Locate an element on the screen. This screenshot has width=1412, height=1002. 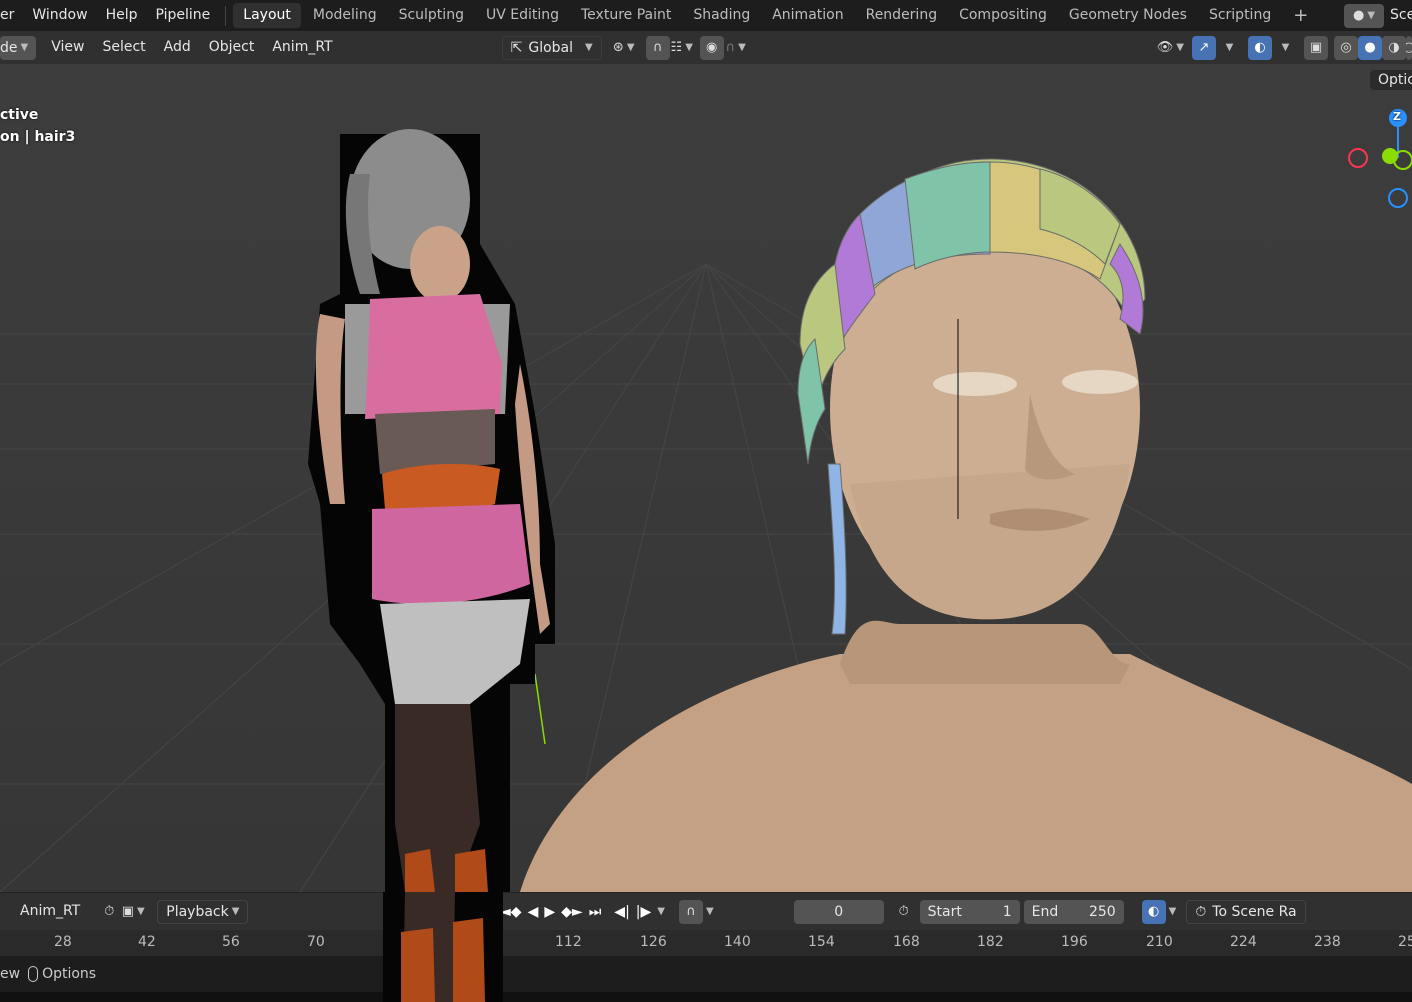
mode-dropdown: de ▼ is located at coordinates (18, 47).